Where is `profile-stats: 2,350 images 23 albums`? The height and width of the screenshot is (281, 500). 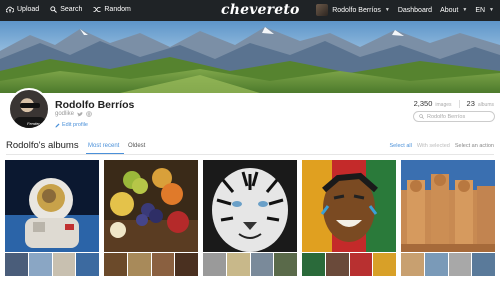
profile-stats: 2,350 images 23 albums is located at coordinates (454, 103).